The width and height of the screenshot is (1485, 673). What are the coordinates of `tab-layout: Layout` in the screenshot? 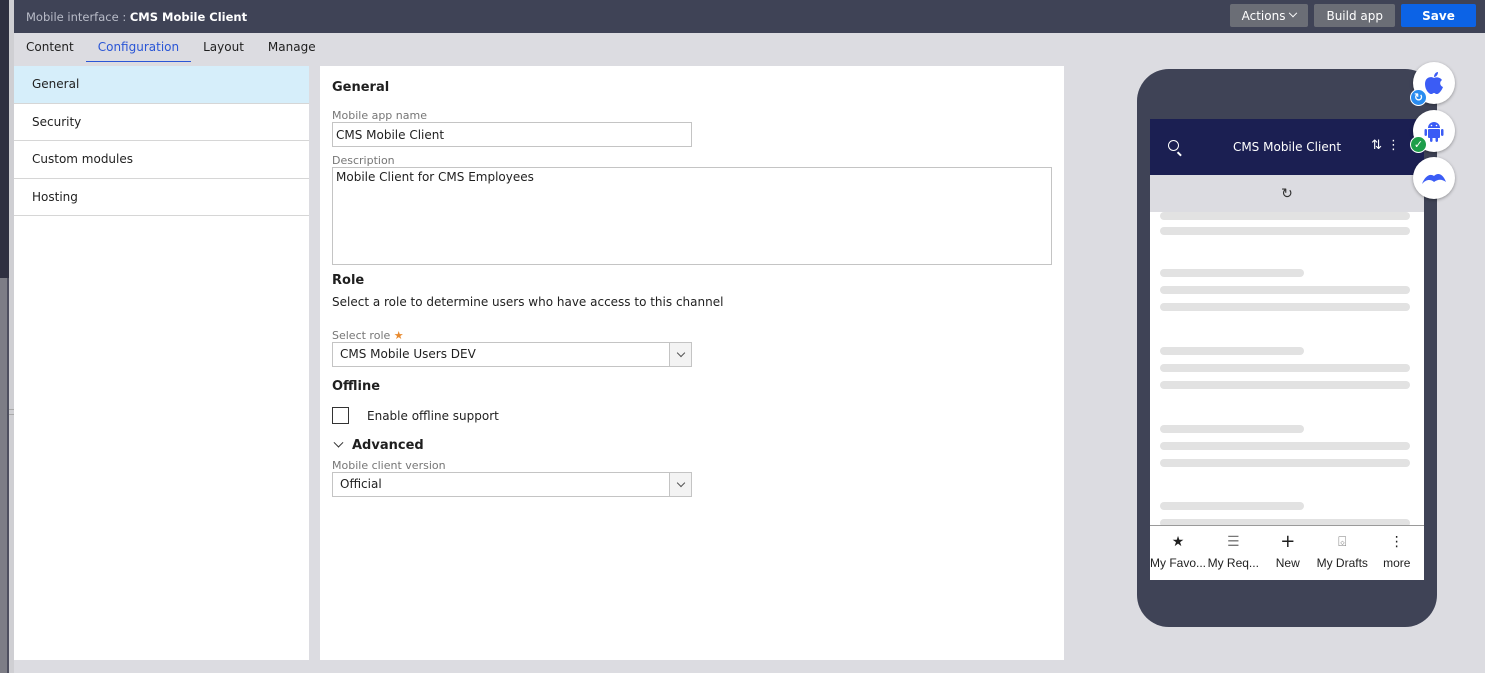 It's located at (223, 47).